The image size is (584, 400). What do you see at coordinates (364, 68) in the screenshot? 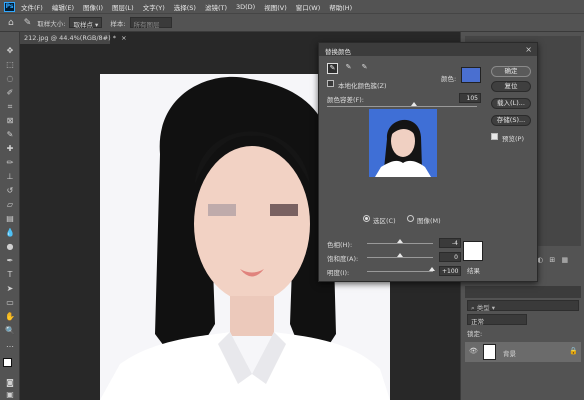
I see `eyedropper-minus-icon: ✎` at bounding box center [364, 68].